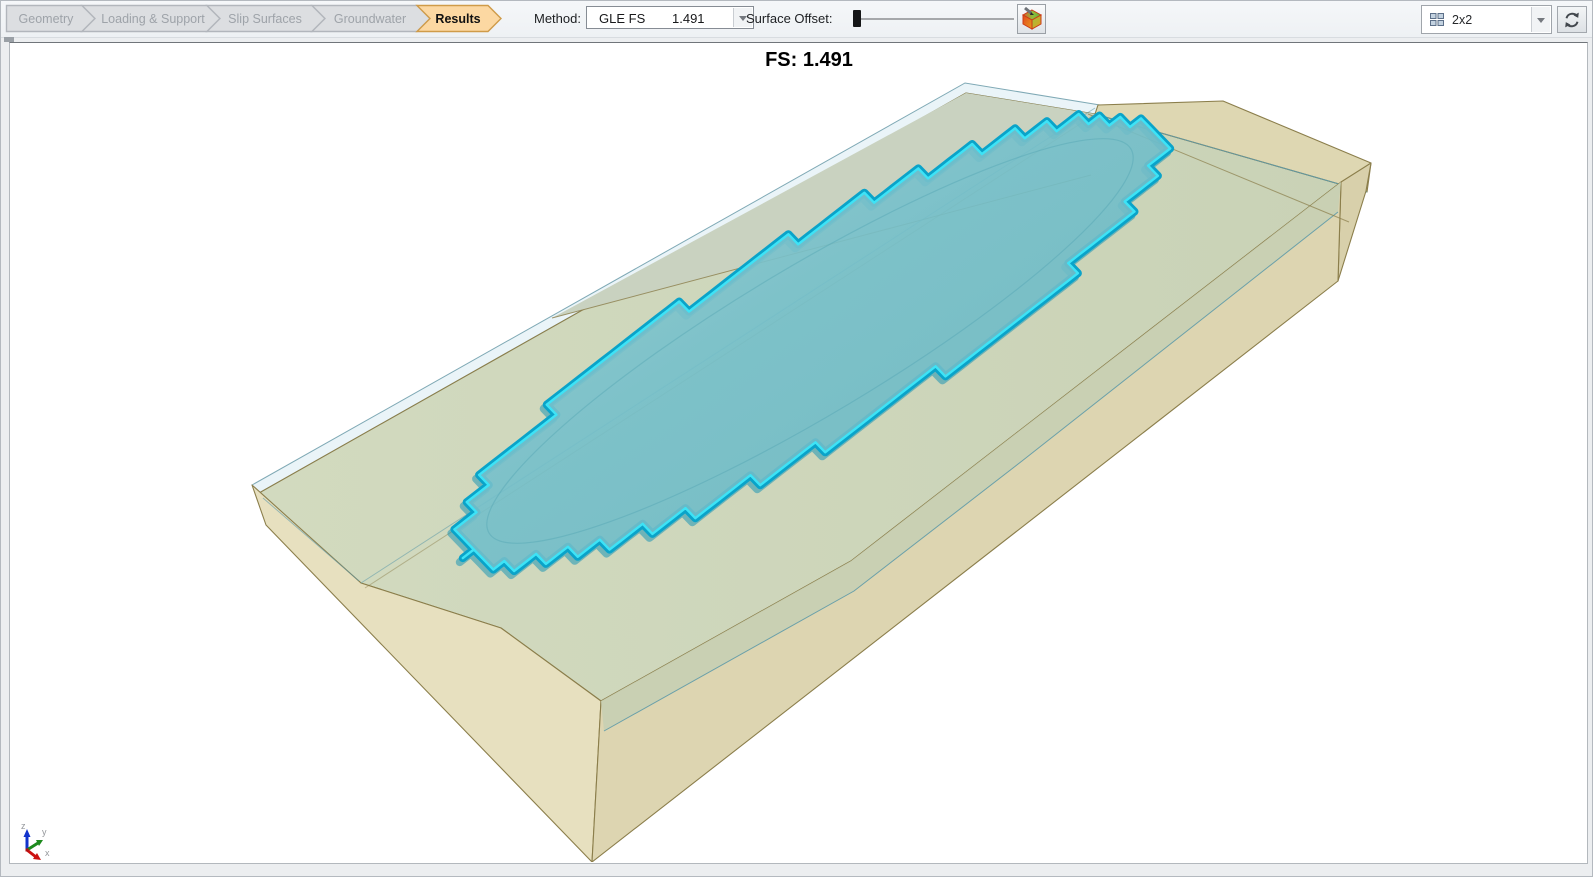 Image resolution: width=1593 pixels, height=877 pixels. I want to click on method-label: Method:, so click(557, 18).